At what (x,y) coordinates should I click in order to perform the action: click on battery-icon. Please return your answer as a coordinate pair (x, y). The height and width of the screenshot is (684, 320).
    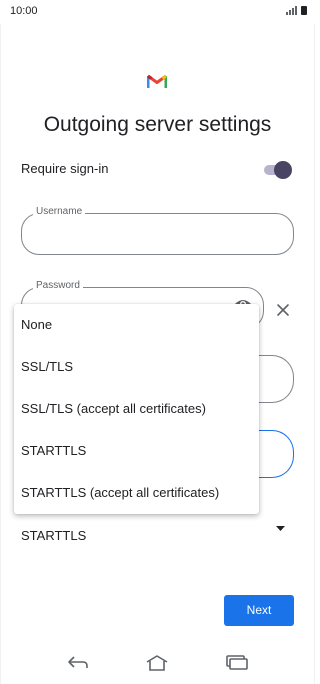
    Looking at the image, I should click on (304, 10).